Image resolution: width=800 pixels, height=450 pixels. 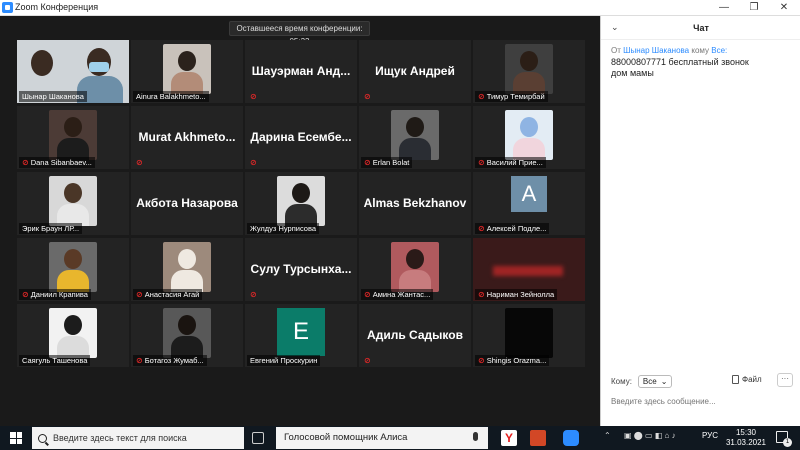 I want to click on participant-name: Евгений Проскурин, so click(x=284, y=360).